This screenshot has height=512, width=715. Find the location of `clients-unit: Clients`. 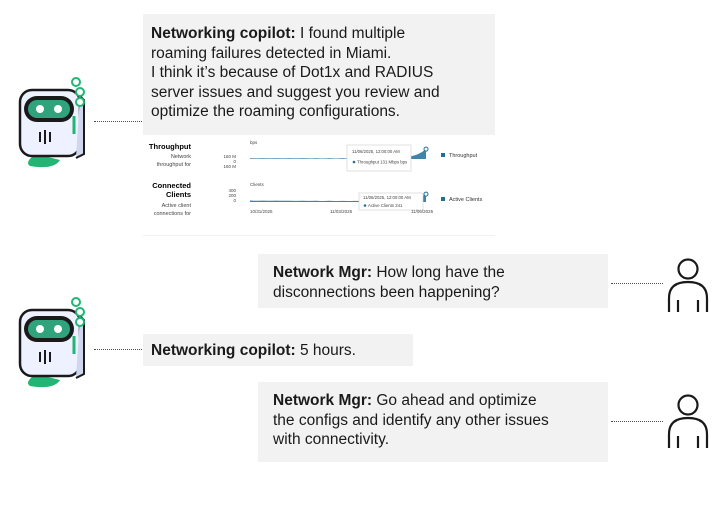

clients-unit: Clients is located at coordinates (257, 184).